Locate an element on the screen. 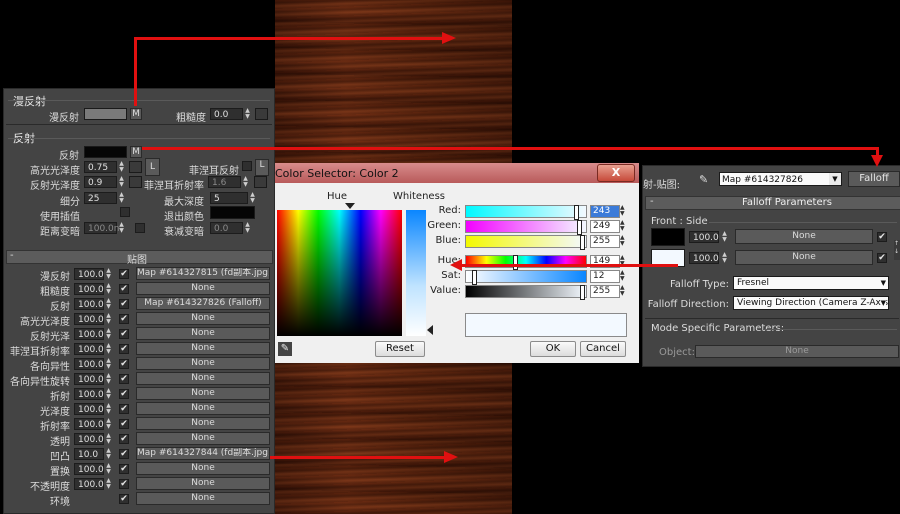 The height and width of the screenshot is (514, 900). dim-falloff-spinner-icon: ▲ ▼ is located at coordinates (247, 228).